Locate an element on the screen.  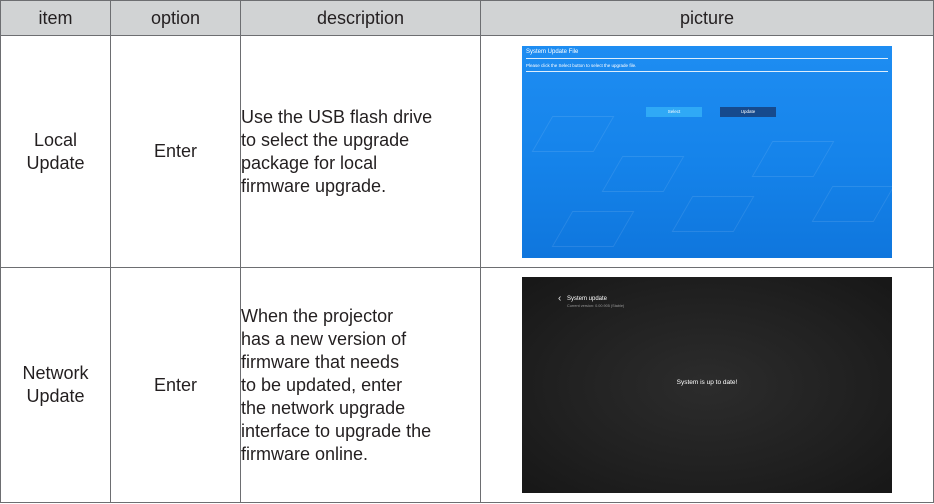
header-option: option is located at coordinates (175, 18).